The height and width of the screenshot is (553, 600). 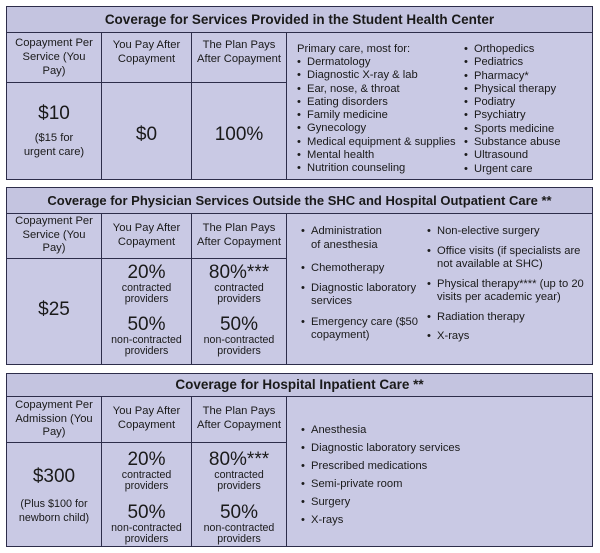 What do you see at coordinates (512, 170) in the screenshot?
I see `list-item: Urgent care` at bounding box center [512, 170].